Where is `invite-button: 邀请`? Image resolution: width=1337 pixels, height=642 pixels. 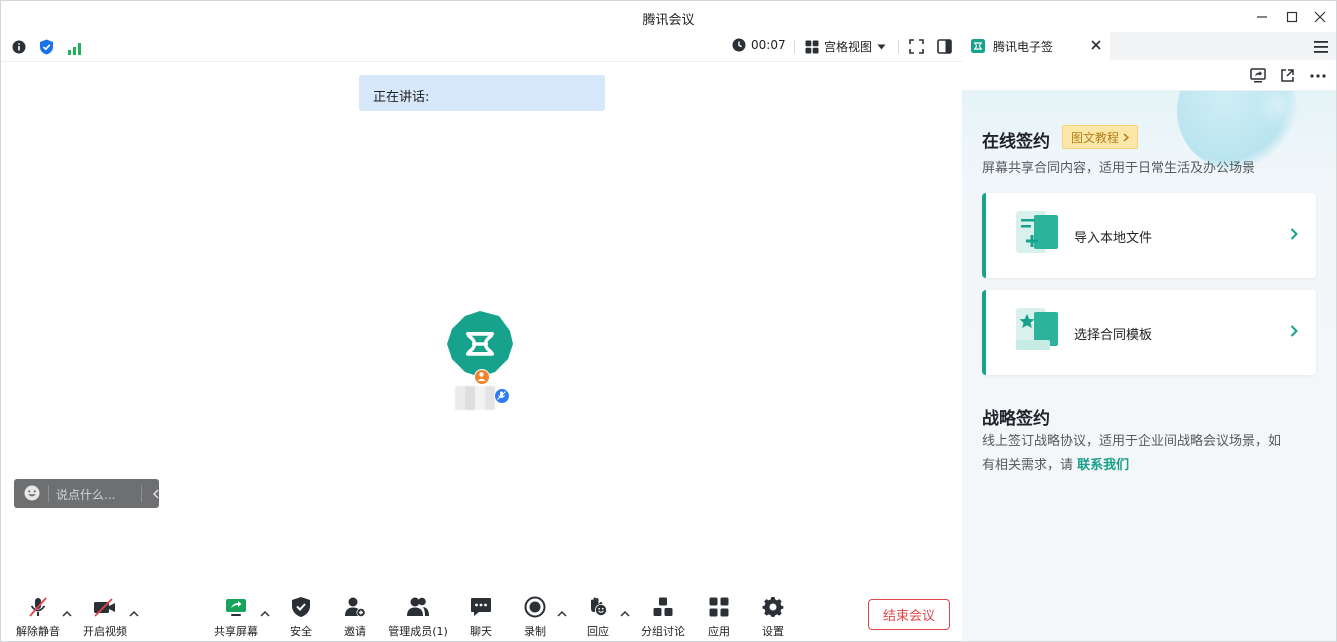 invite-button: 邀请 is located at coordinates (355, 617).